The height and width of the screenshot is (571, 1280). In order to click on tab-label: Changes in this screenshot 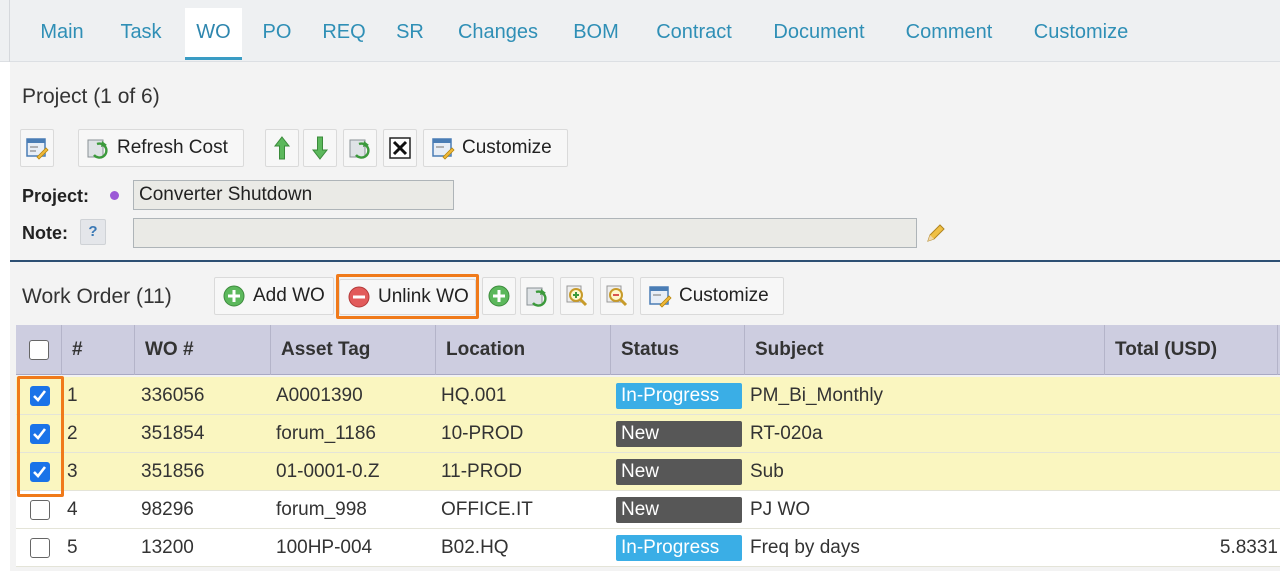, I will do `click(498, 32)`.